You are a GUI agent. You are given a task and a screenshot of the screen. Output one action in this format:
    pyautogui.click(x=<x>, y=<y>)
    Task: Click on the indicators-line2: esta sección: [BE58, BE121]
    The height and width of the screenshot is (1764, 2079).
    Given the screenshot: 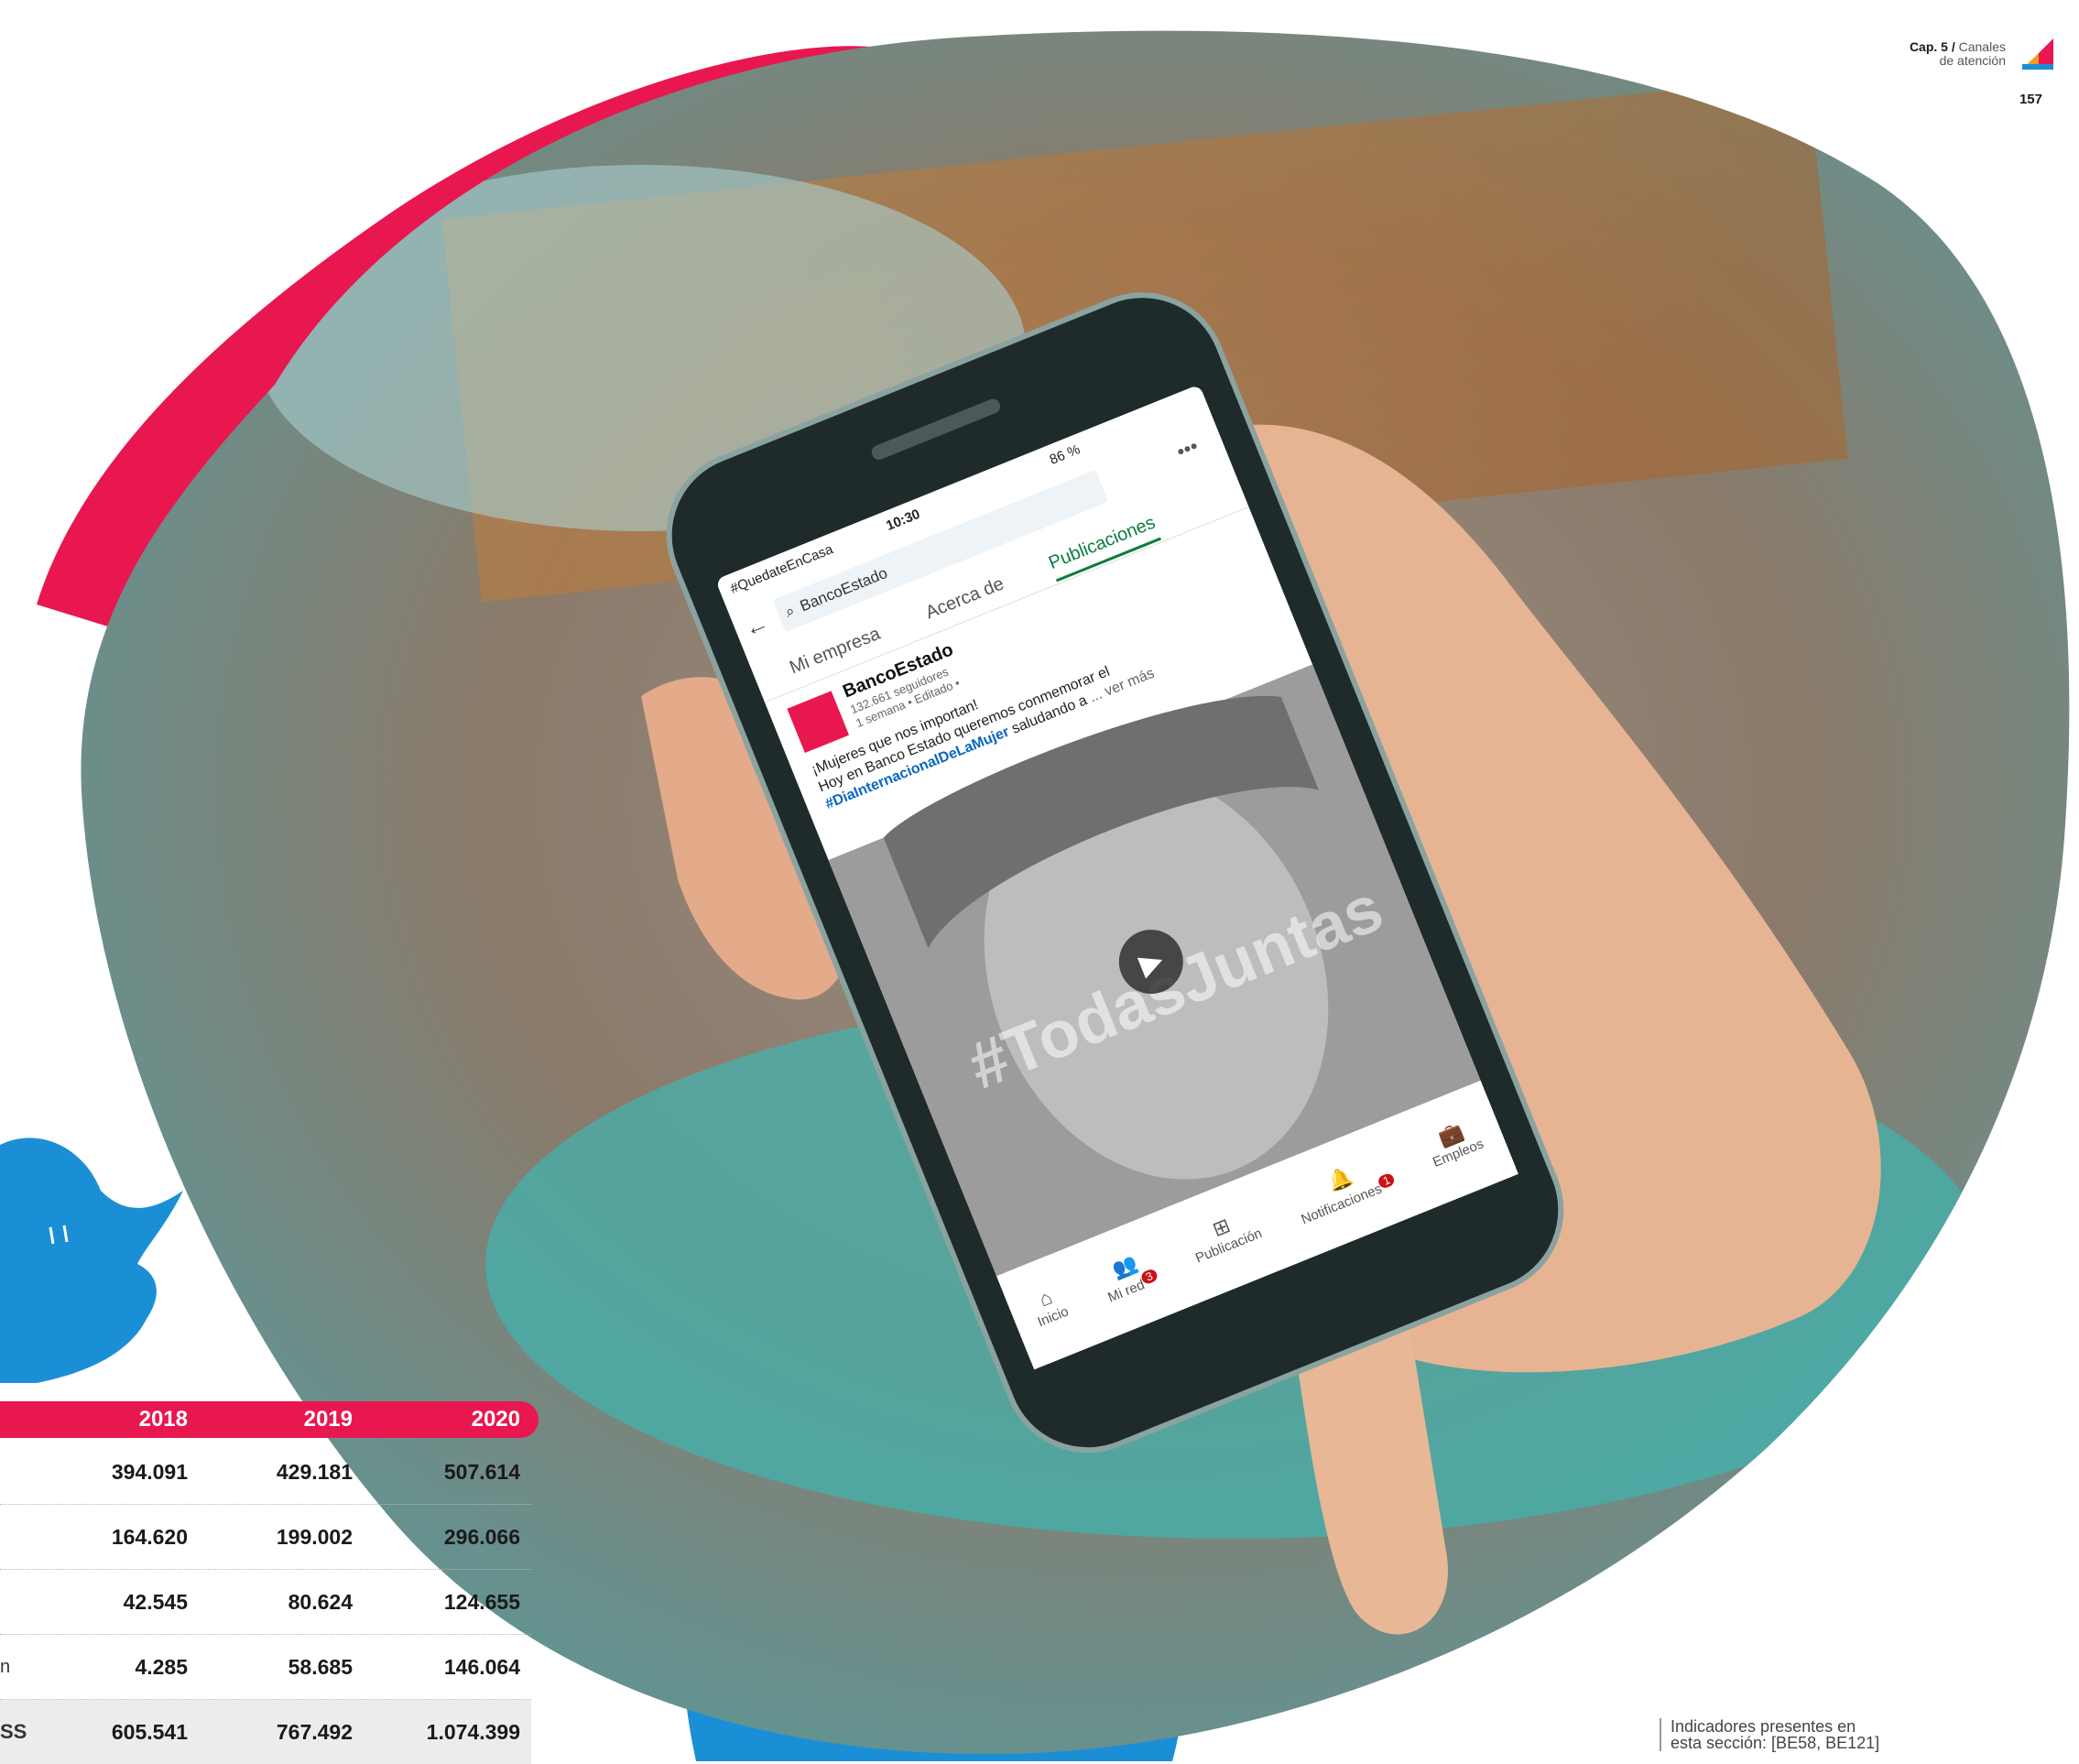 What is the action you would take?
    pyautogui.click(x=1775, y=1743)
    